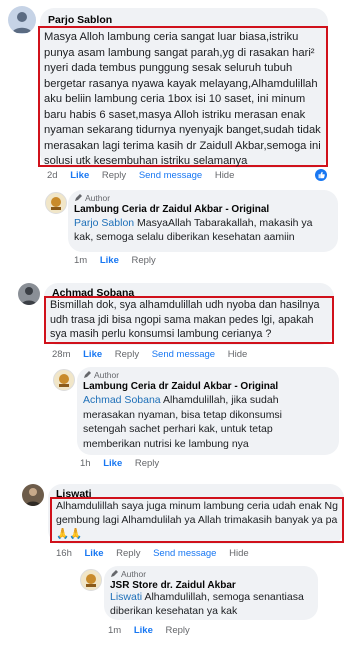 Image resolution: width=352 pixels, height=650 pixels. What do you see at coordinates (85, 463) in the screenshot?
I see `timestamp: 1h` at bounding box center [85, 463].